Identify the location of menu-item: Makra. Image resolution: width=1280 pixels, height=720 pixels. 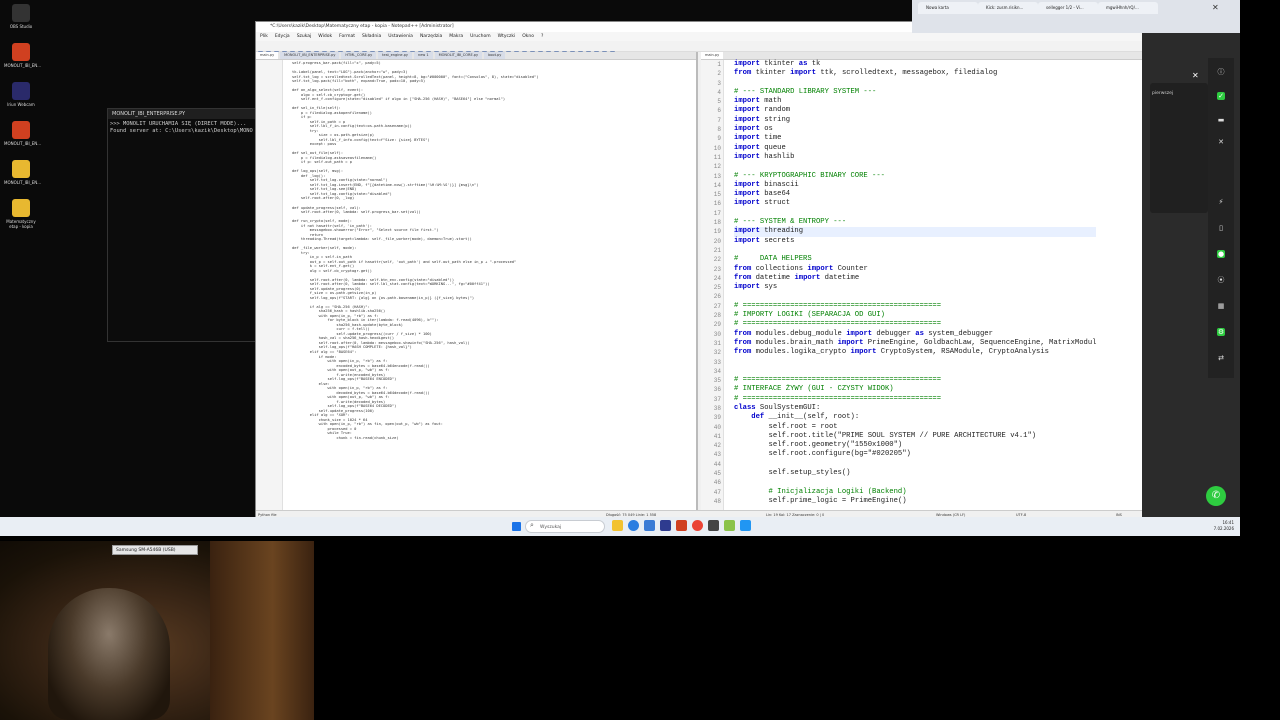
(456, 36).